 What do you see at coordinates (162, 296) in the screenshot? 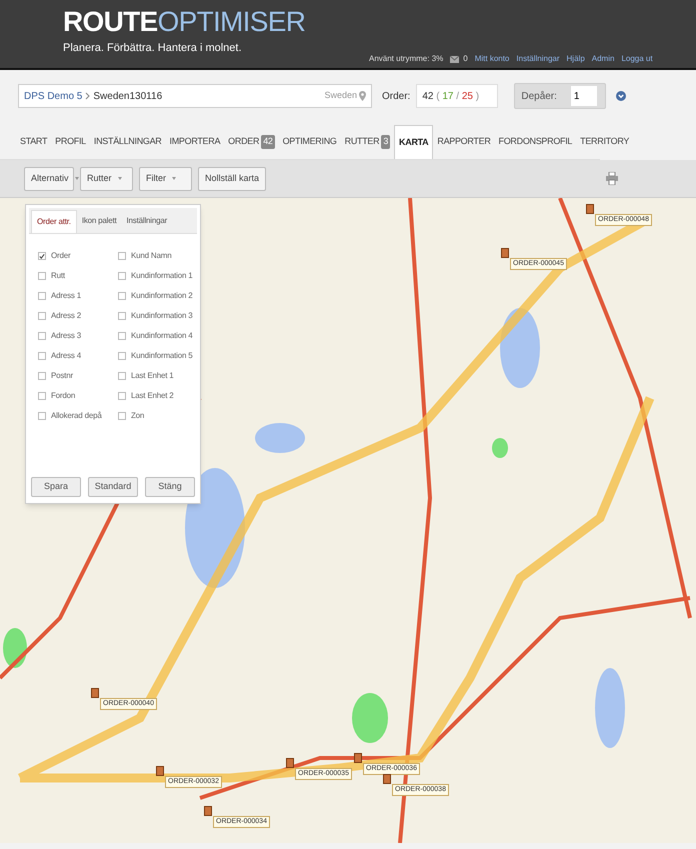
I see `checkbox-label: Kundinformation 2` at bounding box center [162, 296].